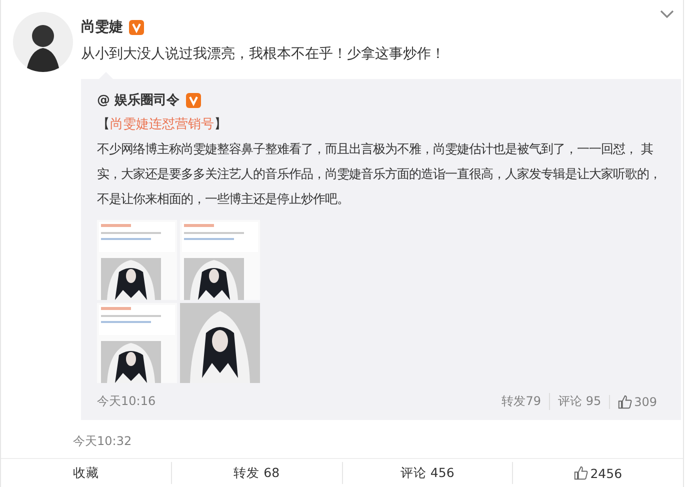 This screenshot has width=694, height=487. I want to click on action-button: 评论 456, so click(427, 473).